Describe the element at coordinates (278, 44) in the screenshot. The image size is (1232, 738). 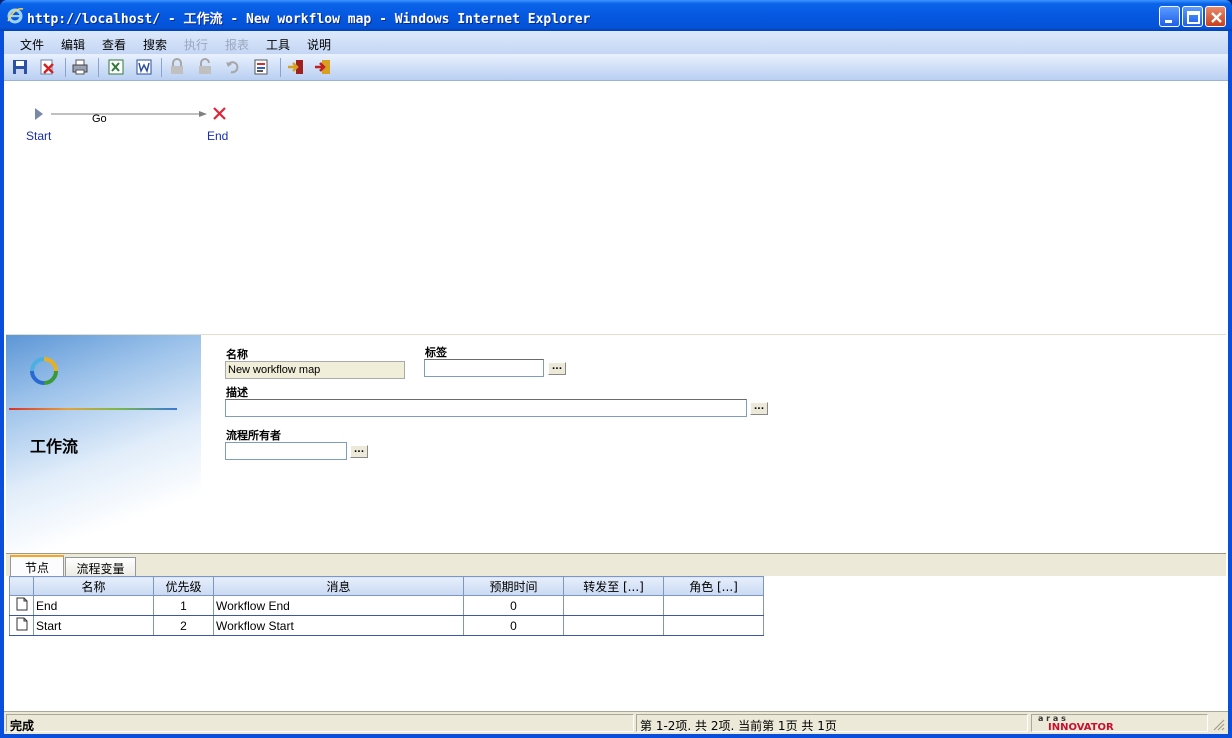
I see `menu-tools: 工具` at that location.